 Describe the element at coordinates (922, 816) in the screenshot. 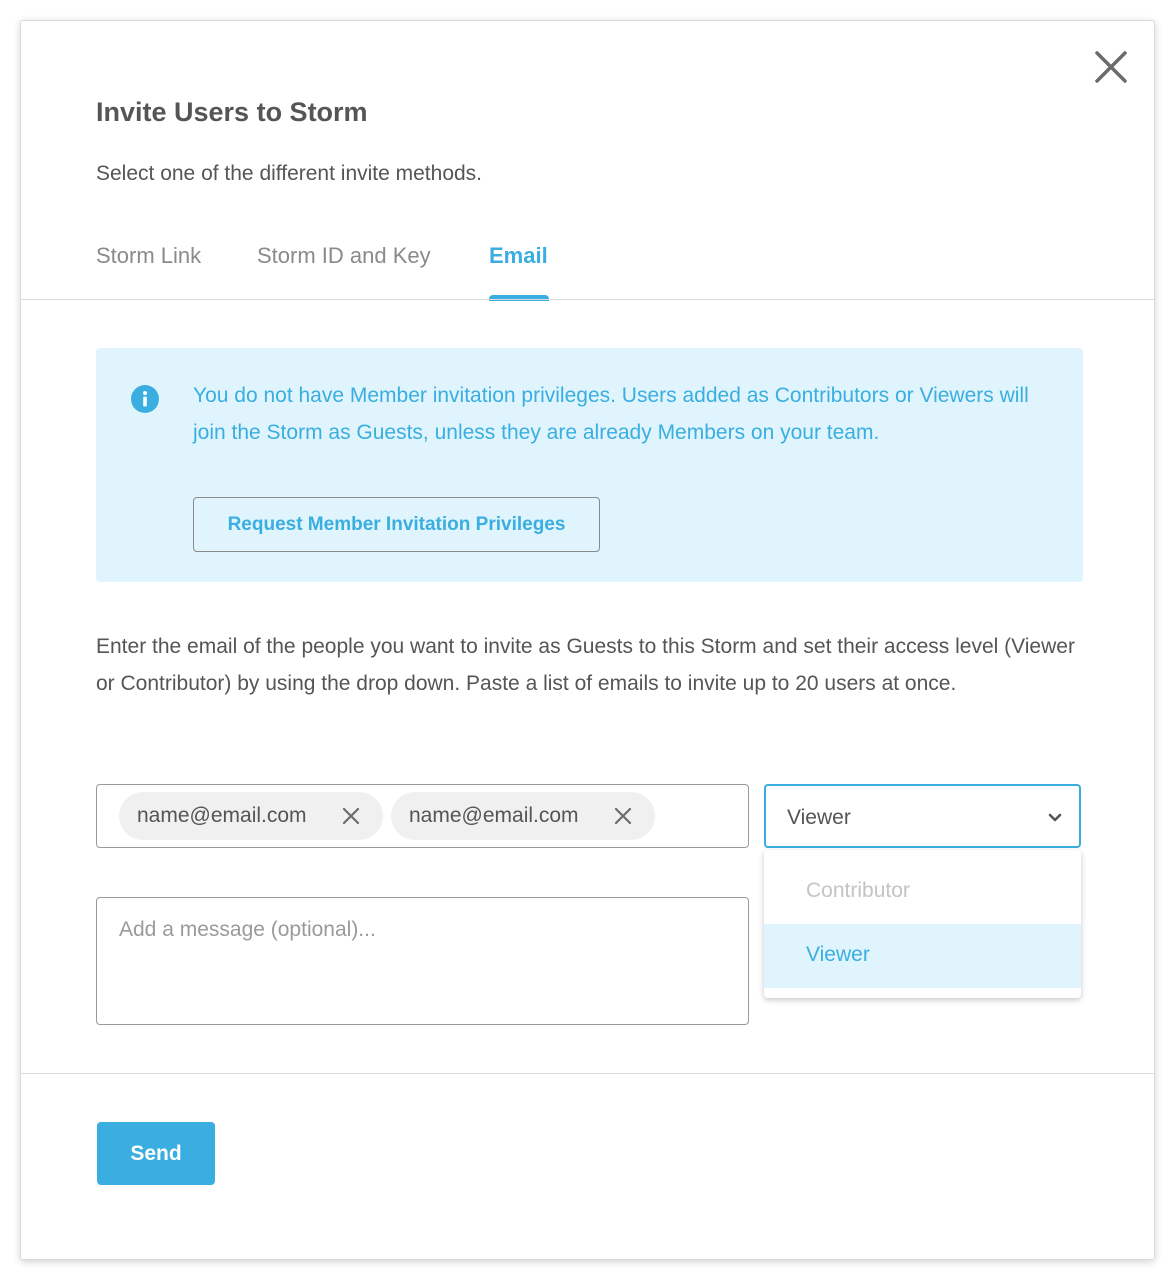

I see `access-level-select: Viewer` at that location.